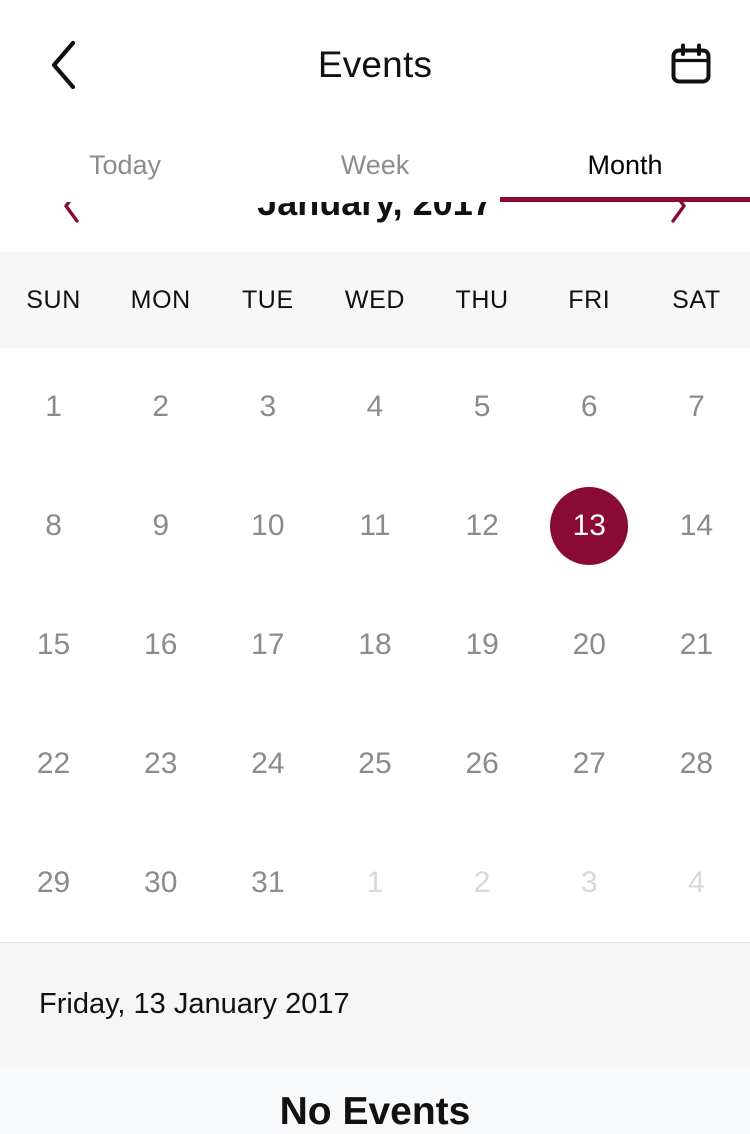 The image size is (750, 1134). I want to click on view-tabs: Today Week Month, so click(375, 165).